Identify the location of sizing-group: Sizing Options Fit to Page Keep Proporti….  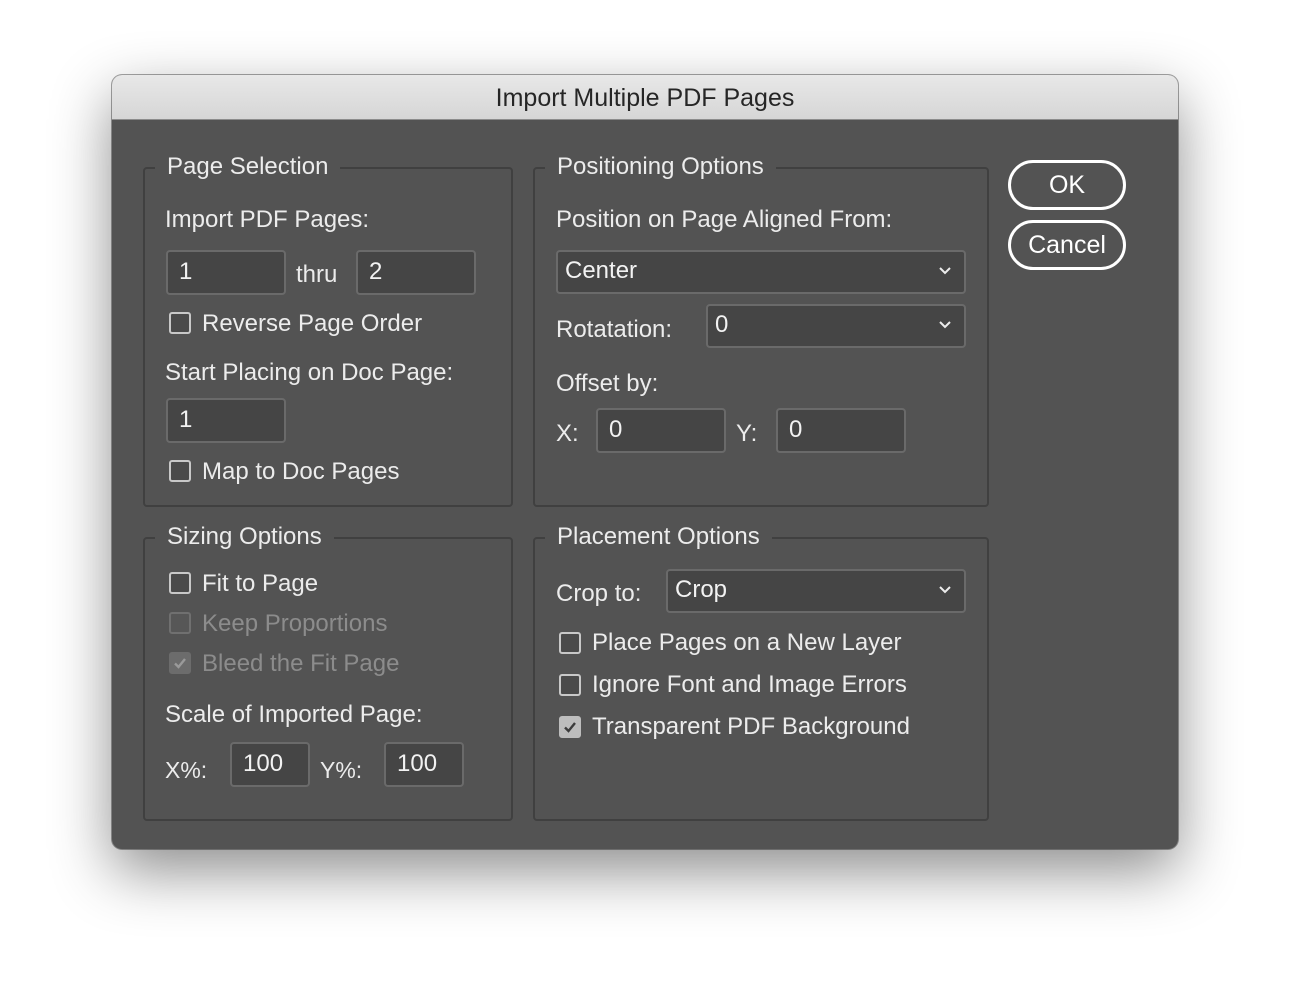
(328, 671).